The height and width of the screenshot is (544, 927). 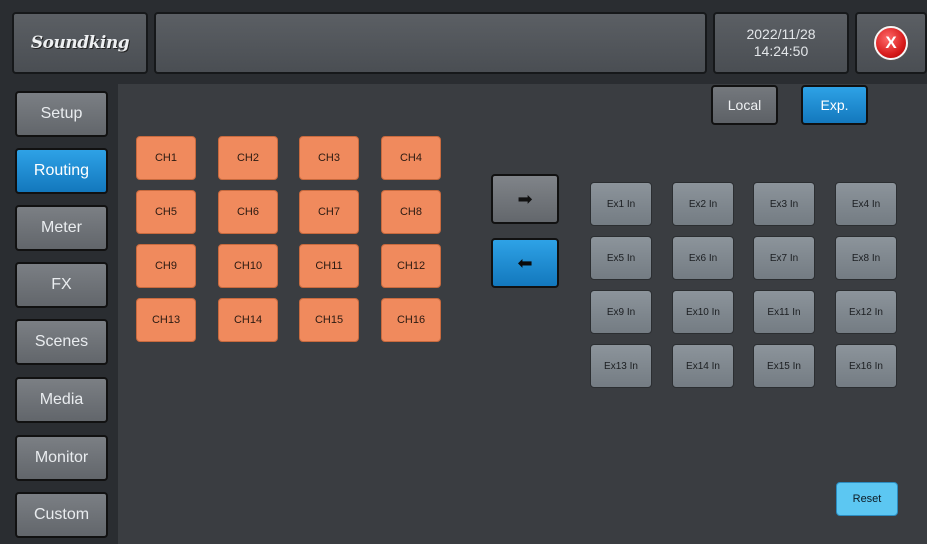 What do you see at coordinates (781, 51) in the screenshot?
I see `time-text: 14:24:50` at bounding box center [781, 51].